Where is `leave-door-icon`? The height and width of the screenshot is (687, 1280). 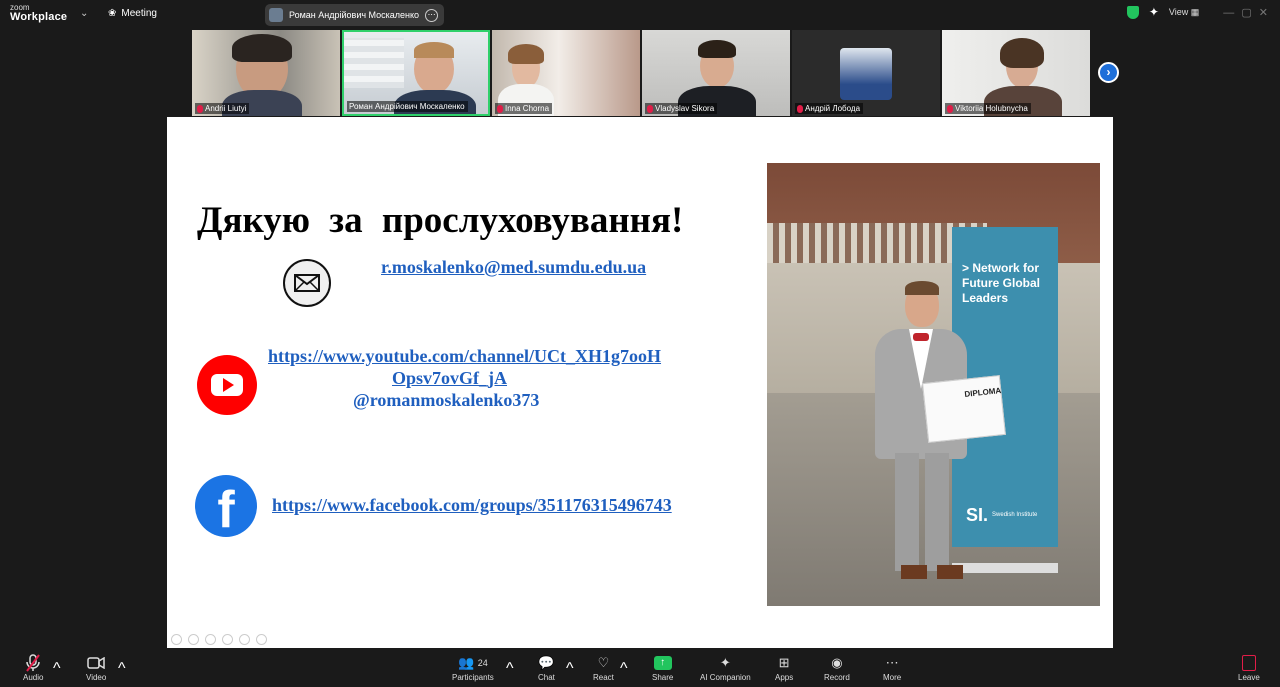
leave-door-icon is located at coordinates (1248, 663).